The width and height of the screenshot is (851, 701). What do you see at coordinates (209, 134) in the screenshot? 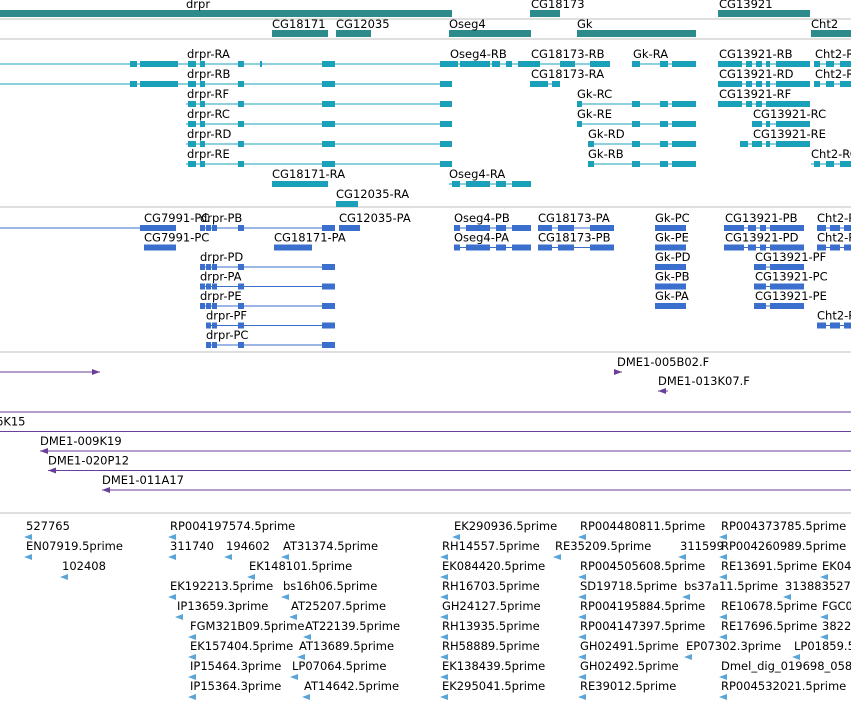
I see `transcript-label: drpr-RD` at bounding box center [209, 134].